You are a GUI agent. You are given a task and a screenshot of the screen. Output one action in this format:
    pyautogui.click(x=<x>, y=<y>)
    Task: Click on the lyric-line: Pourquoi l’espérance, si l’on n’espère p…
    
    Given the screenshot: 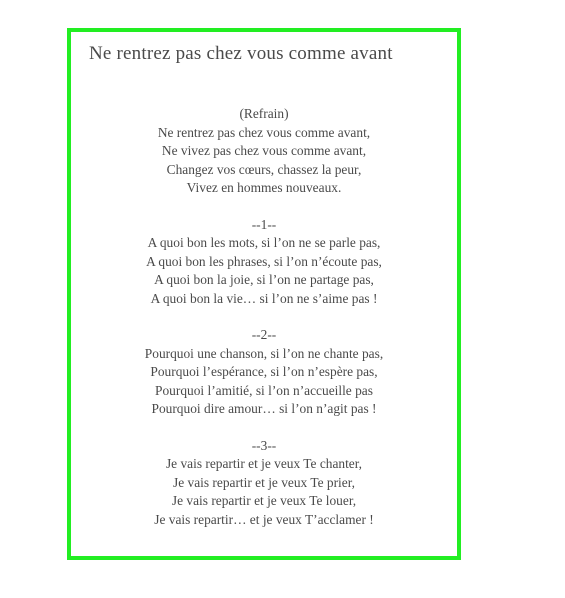 What is the action you would take?
    pyautogui.click(x=264, y=371)
    